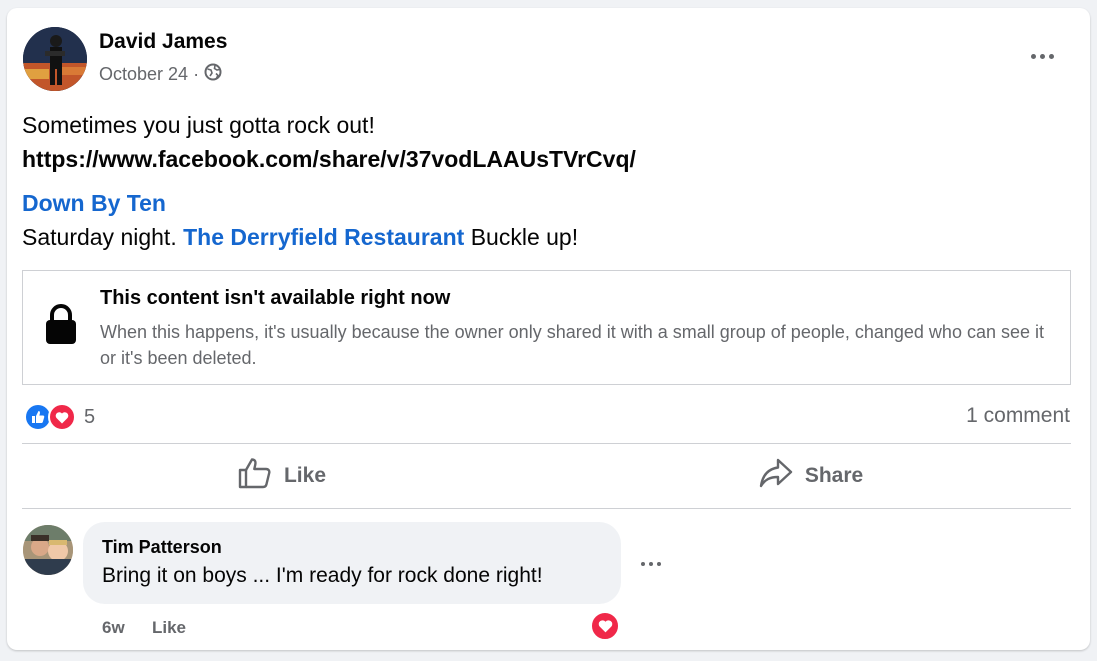 This screenshot has width=1097, height=661. Describe the element at coordinates (521, 237) in the screenshot. I see `line3-suffix: Buckle up!` at that location.